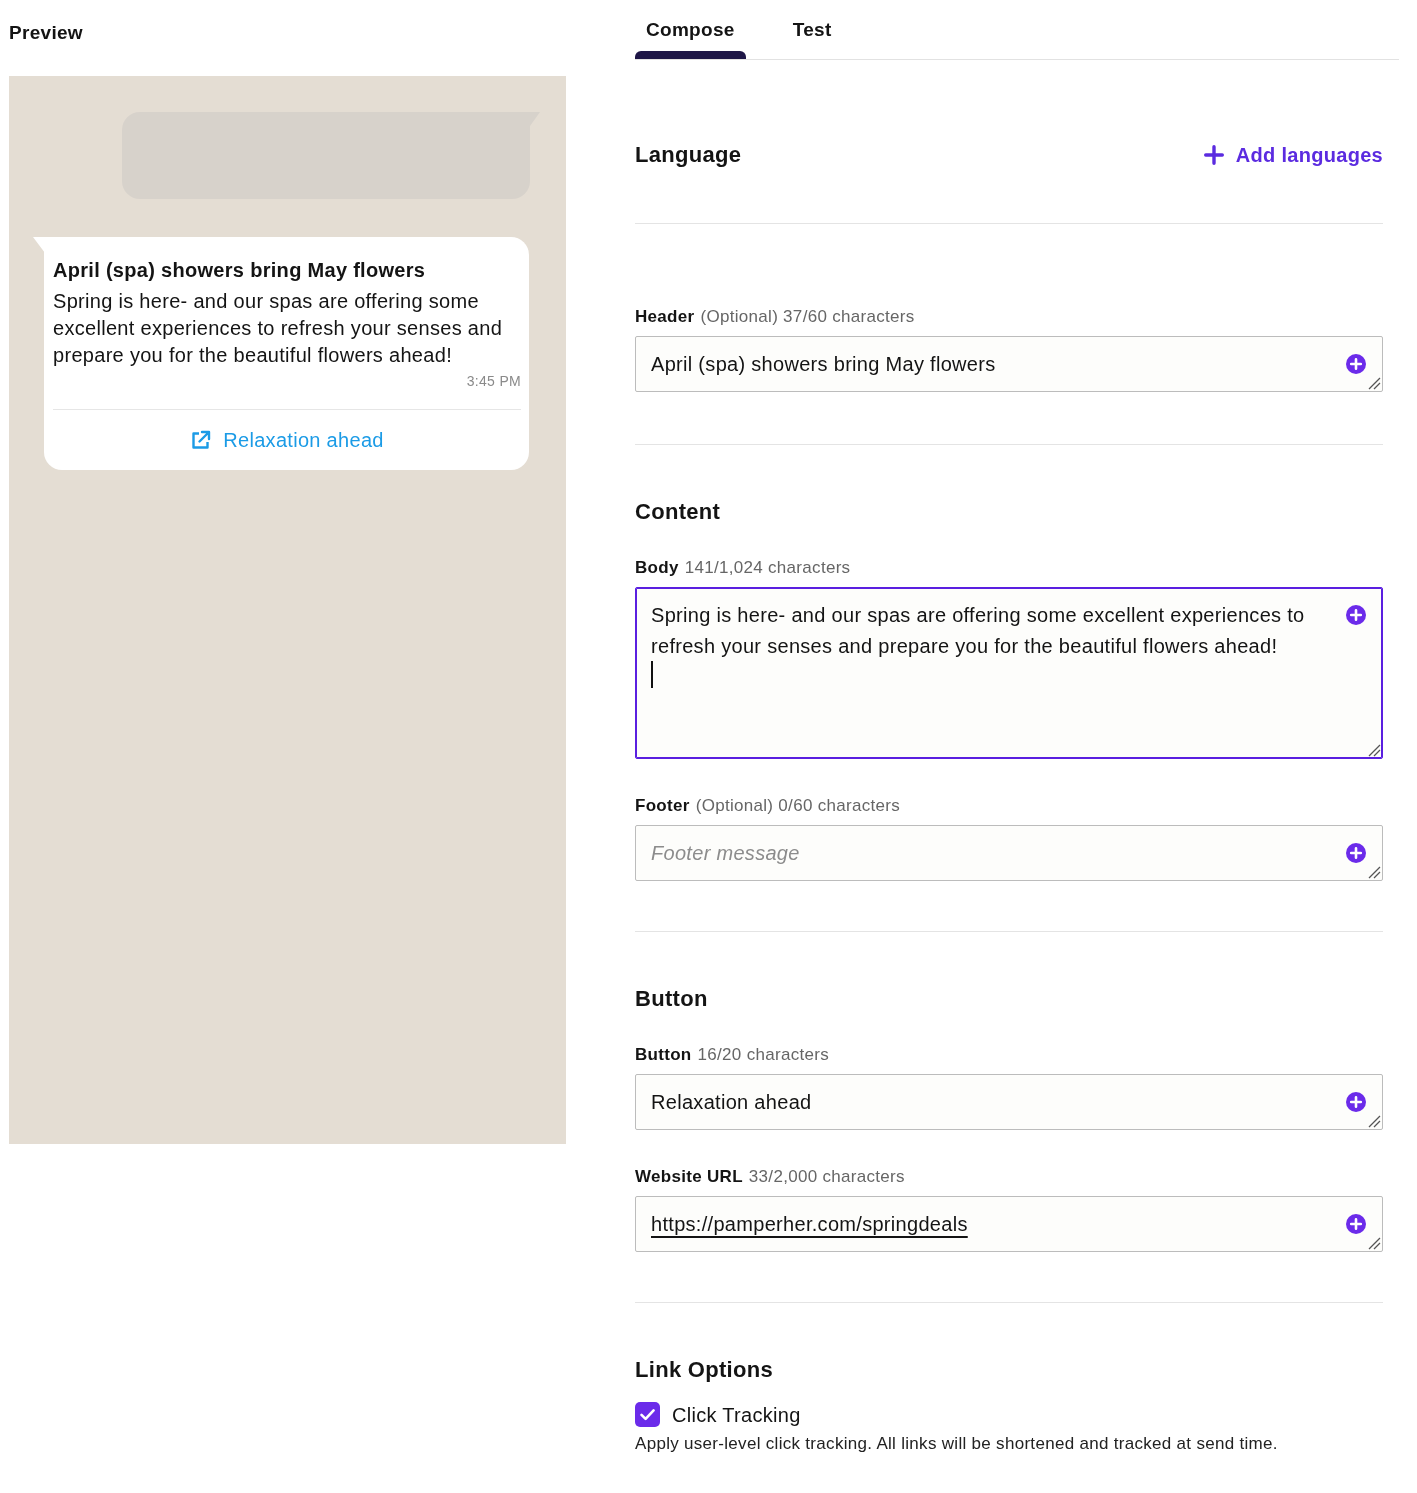 The height and width of the screenshot is (1493, 1417). I want to click on field-label: Footer, so click(662, 805).